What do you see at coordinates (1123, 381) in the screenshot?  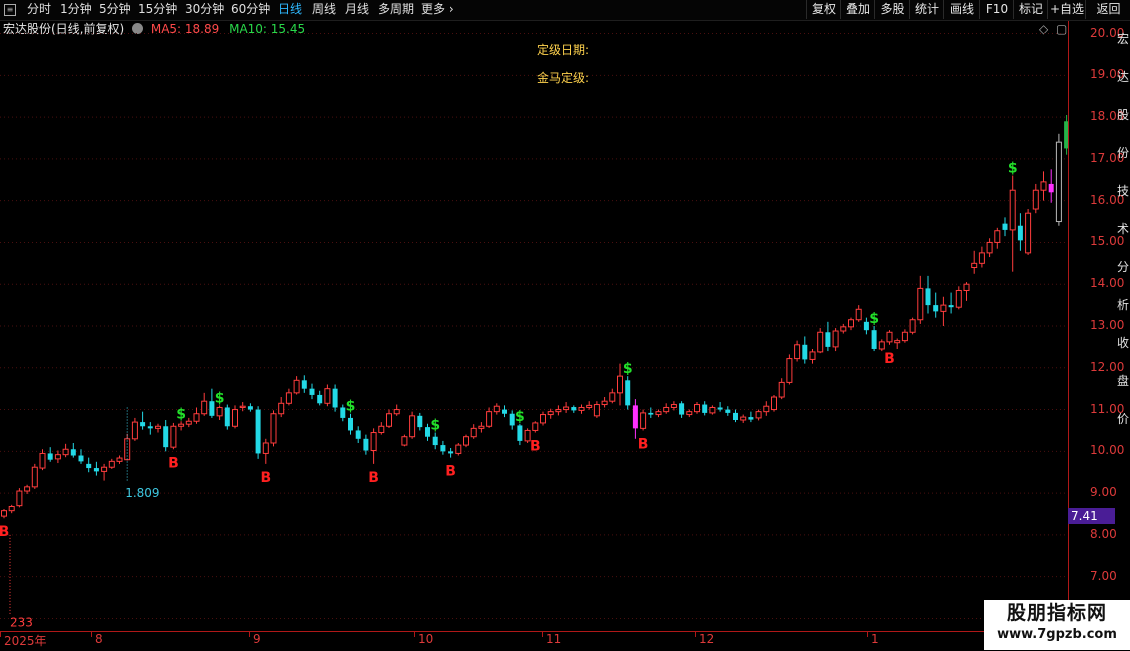 I see `side-char: 盘` at bounding box center [1123, 381].